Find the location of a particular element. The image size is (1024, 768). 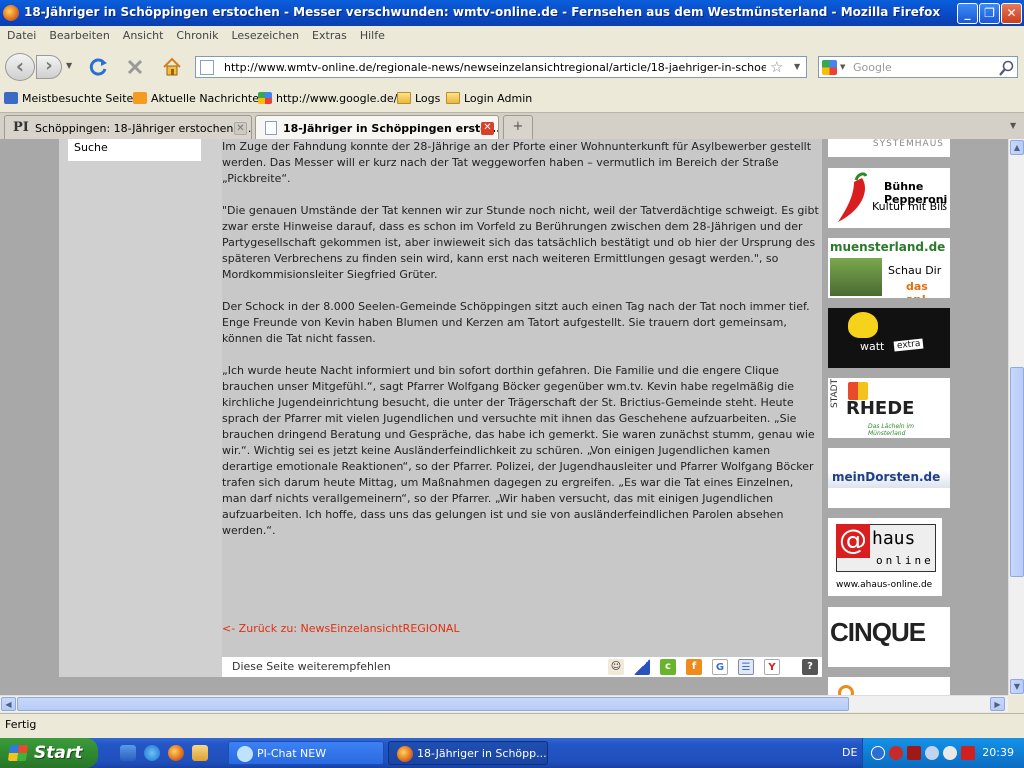

reload-icon is located at coordinates (99, 67).